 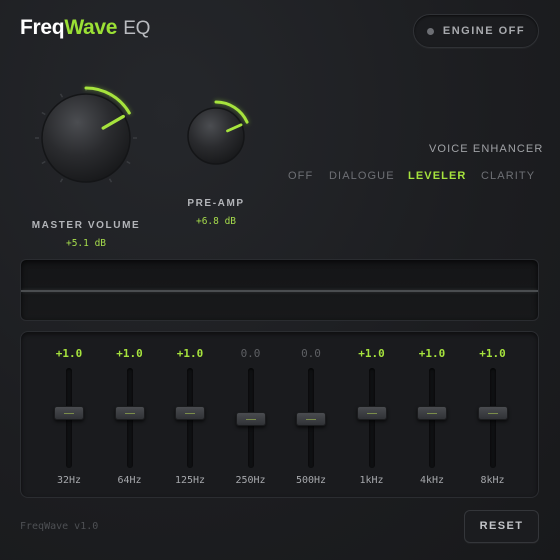 What do you see at coordinates (362, 176) in the screenshot?
I see `voice-mode-dialogue: DIALOGUE` at bounding box center [362, 176].